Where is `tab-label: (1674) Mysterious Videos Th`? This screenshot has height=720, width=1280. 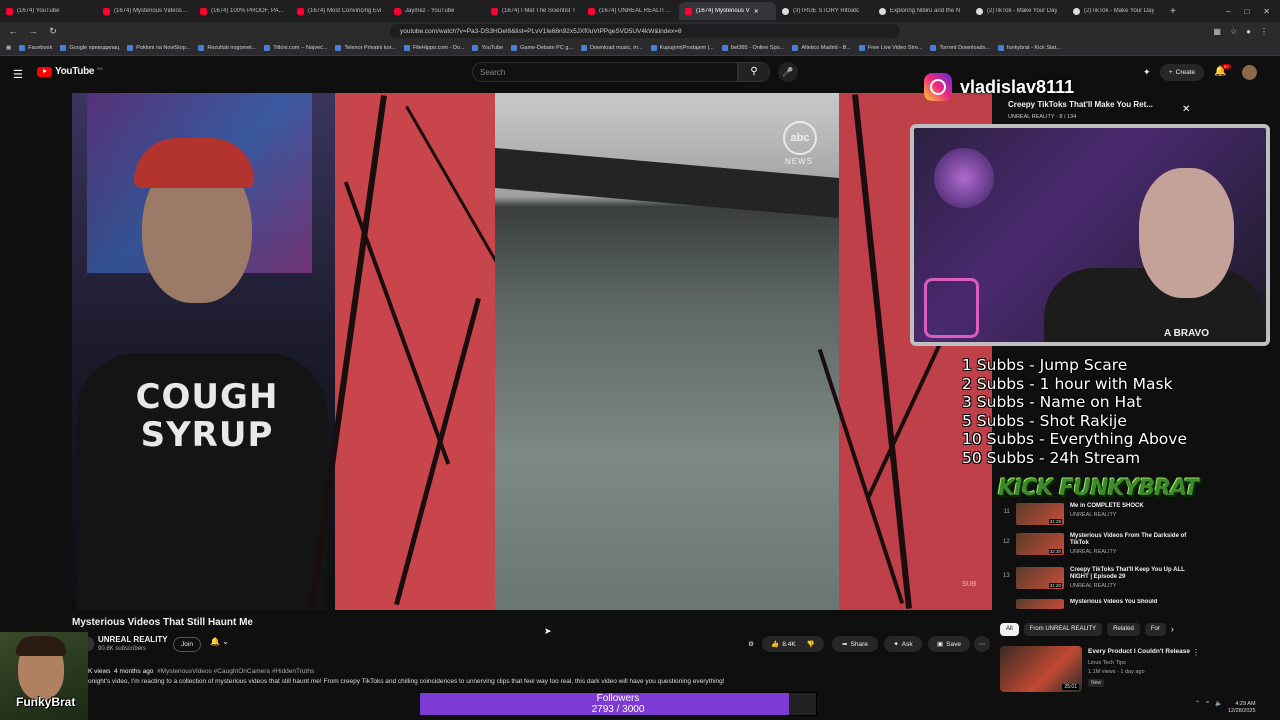
tab-label: (1674) Mysterious Videos Th is located at coordinates (151, 11).